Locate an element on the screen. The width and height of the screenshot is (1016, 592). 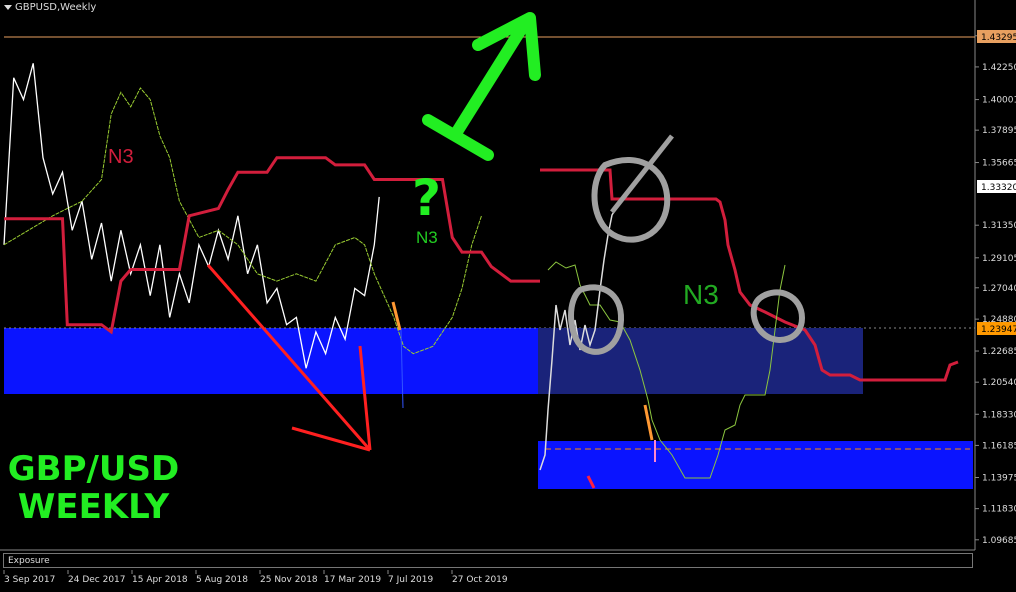
y-tick-label: 1.27040 is located at coordinates (999, 289).